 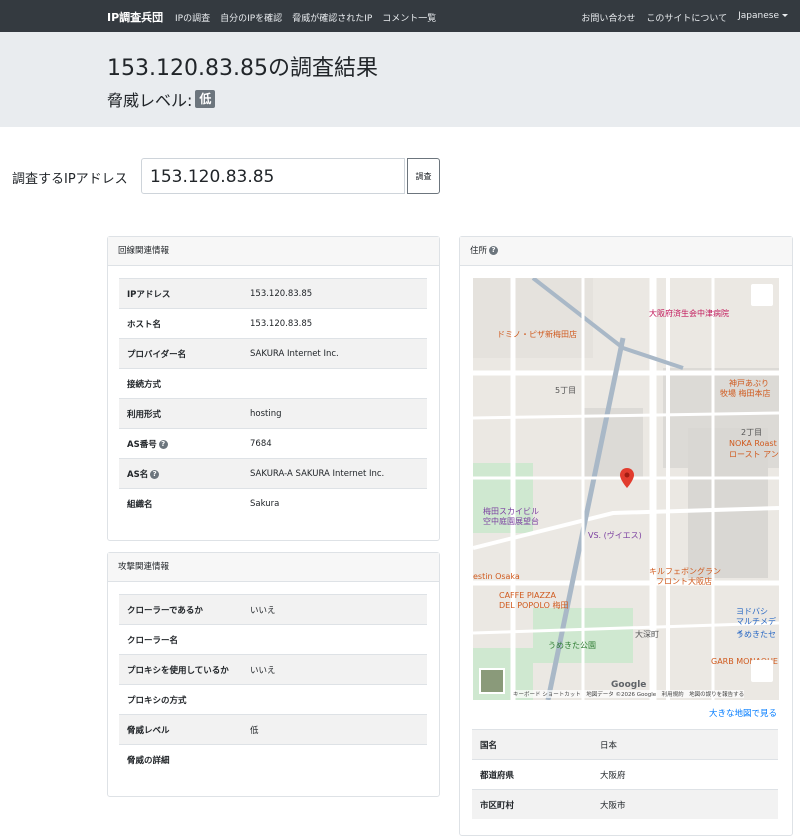 I want to click on table-row: ホスト名 153.120.83.85, so click(x=273, y=323).